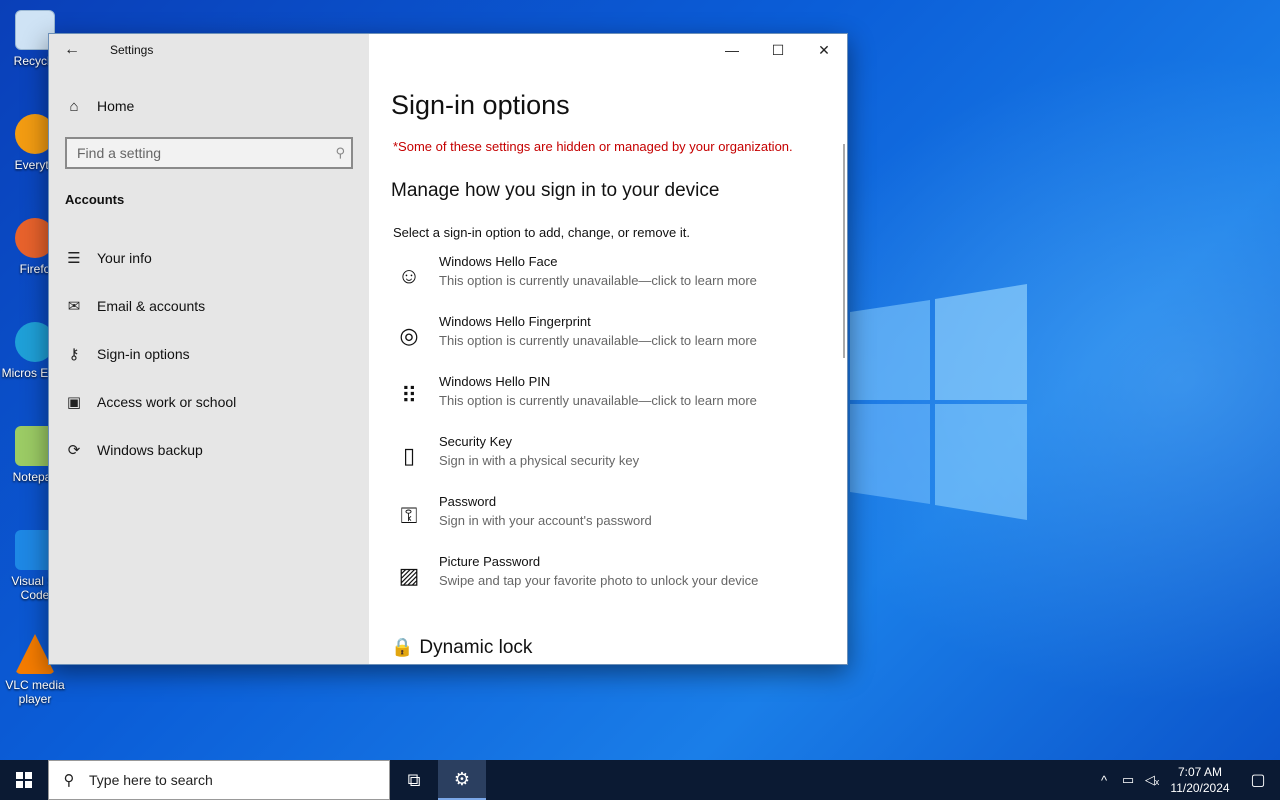  I want to click on sync-icon: ⟳, so click(74, 450).